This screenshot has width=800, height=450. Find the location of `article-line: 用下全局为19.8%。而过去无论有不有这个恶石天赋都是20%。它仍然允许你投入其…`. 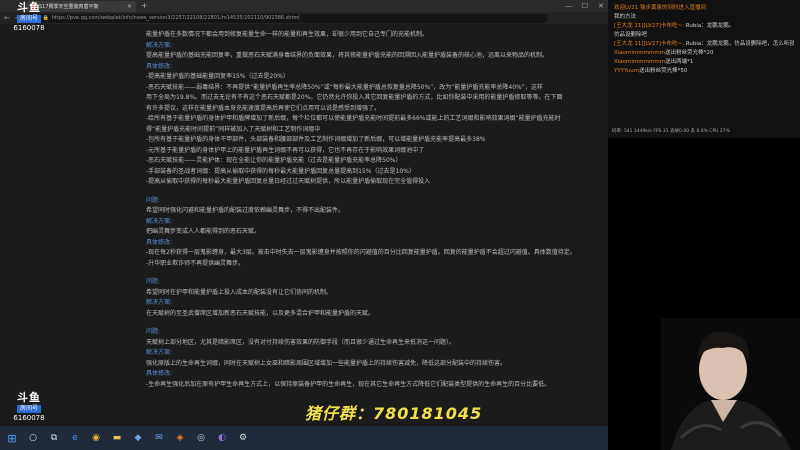

article-line: 用下全局为19.8%。而过去无论有不有这个恶石天赋都是20%。它仍然允许你投入其… is located at coordinates (354, 97).